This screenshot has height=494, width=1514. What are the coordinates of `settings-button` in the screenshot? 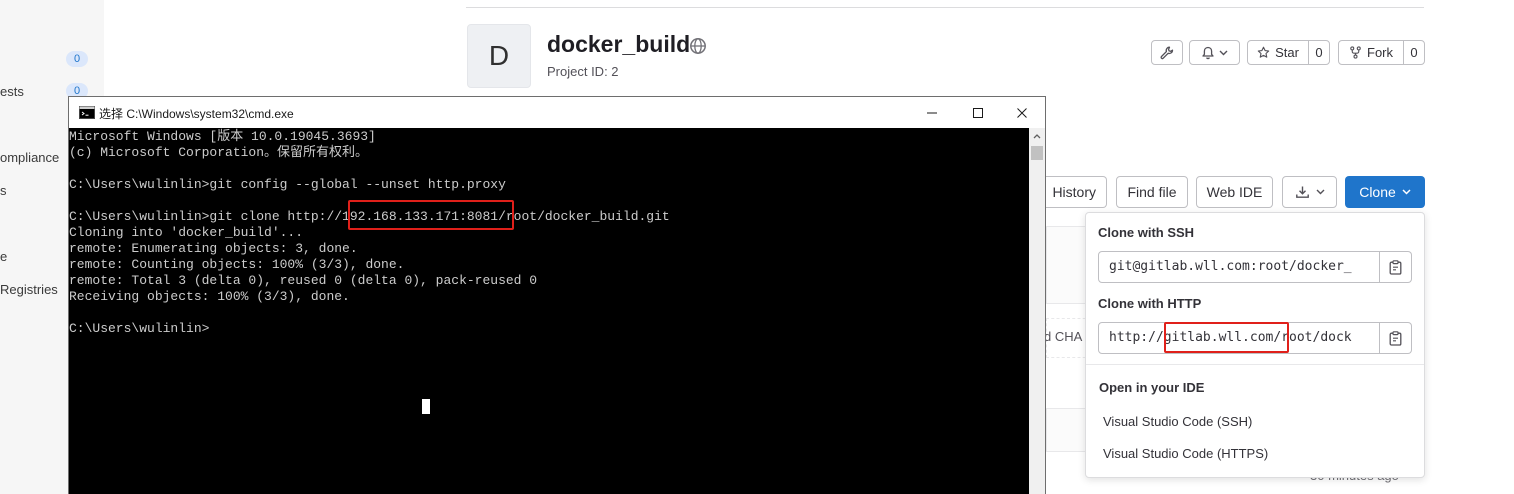 It's located at (1167, 52).